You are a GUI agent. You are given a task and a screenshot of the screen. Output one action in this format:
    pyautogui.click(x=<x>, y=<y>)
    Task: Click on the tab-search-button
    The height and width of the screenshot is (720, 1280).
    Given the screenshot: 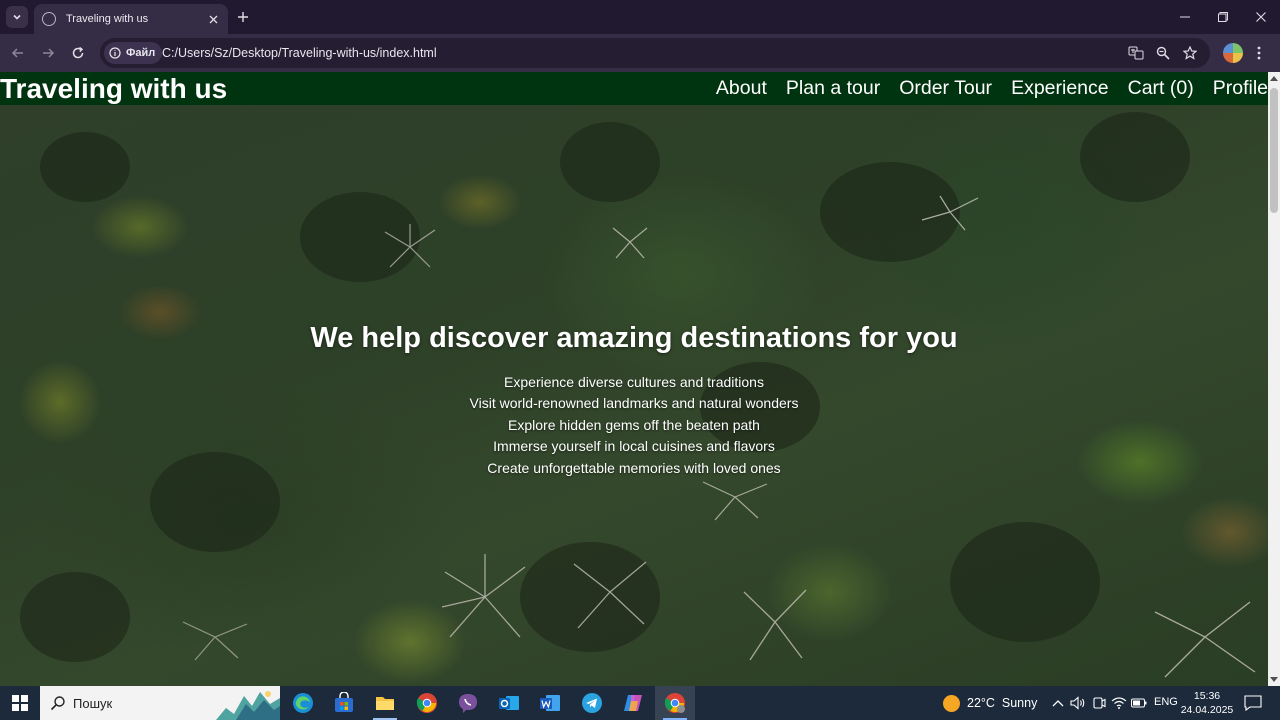 What is the action you would take?
    pyautogui.click(x=17, y=17)
    